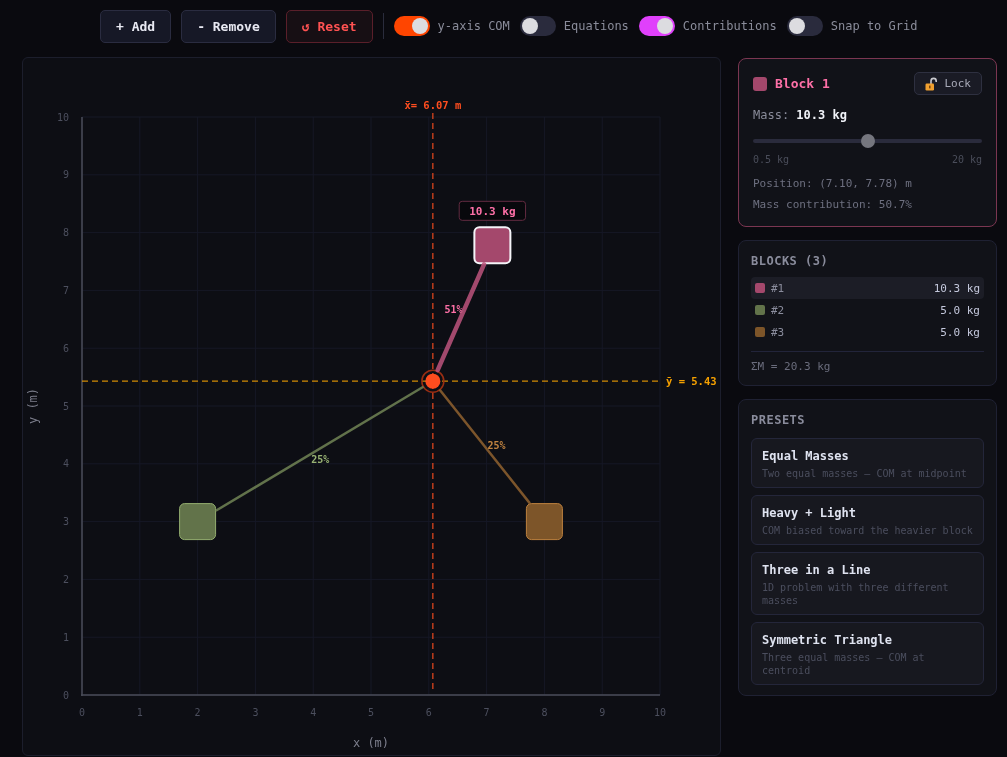 This screenshot has height=757, width=1007. I want to click on preset-description: COM biased toward the heavier block, so click(867, 530).